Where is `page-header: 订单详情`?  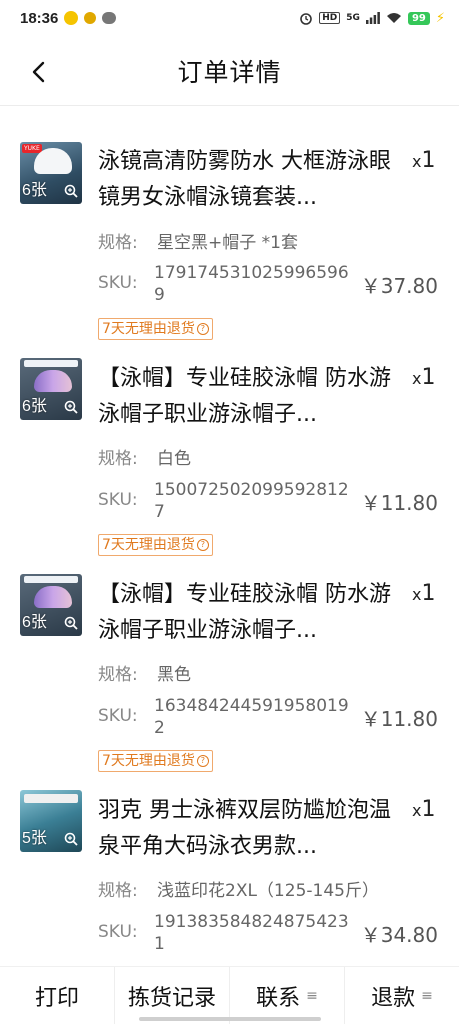
page-header: 订单详情 is located at coordinates (229, 71).